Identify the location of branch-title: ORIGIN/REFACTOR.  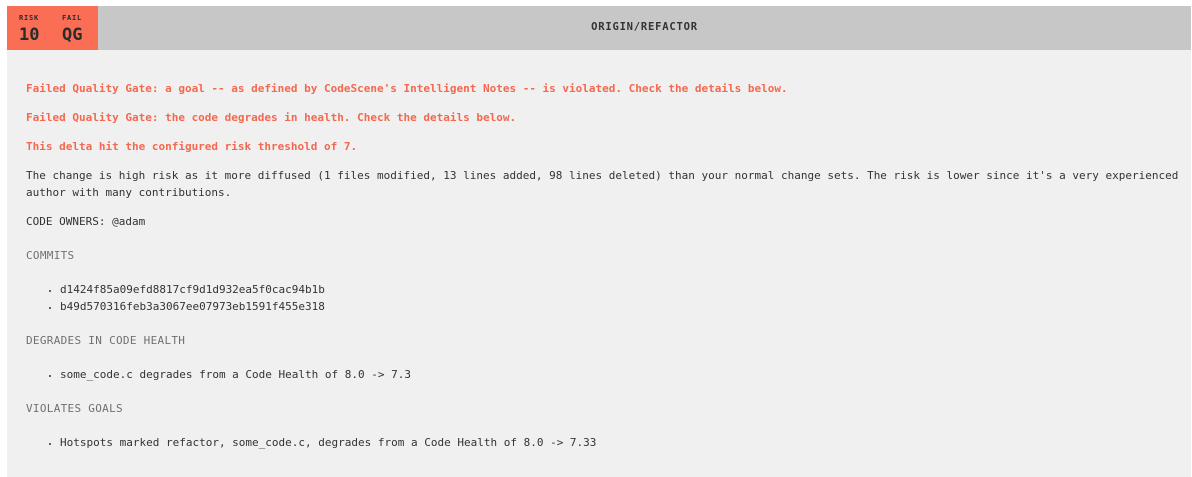
(644, 27).